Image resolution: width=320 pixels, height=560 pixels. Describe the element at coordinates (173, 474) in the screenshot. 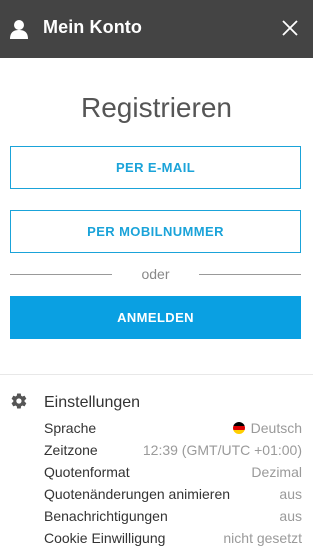

I see `setting-odds-format: Quotenformat Dezimal` at that location.